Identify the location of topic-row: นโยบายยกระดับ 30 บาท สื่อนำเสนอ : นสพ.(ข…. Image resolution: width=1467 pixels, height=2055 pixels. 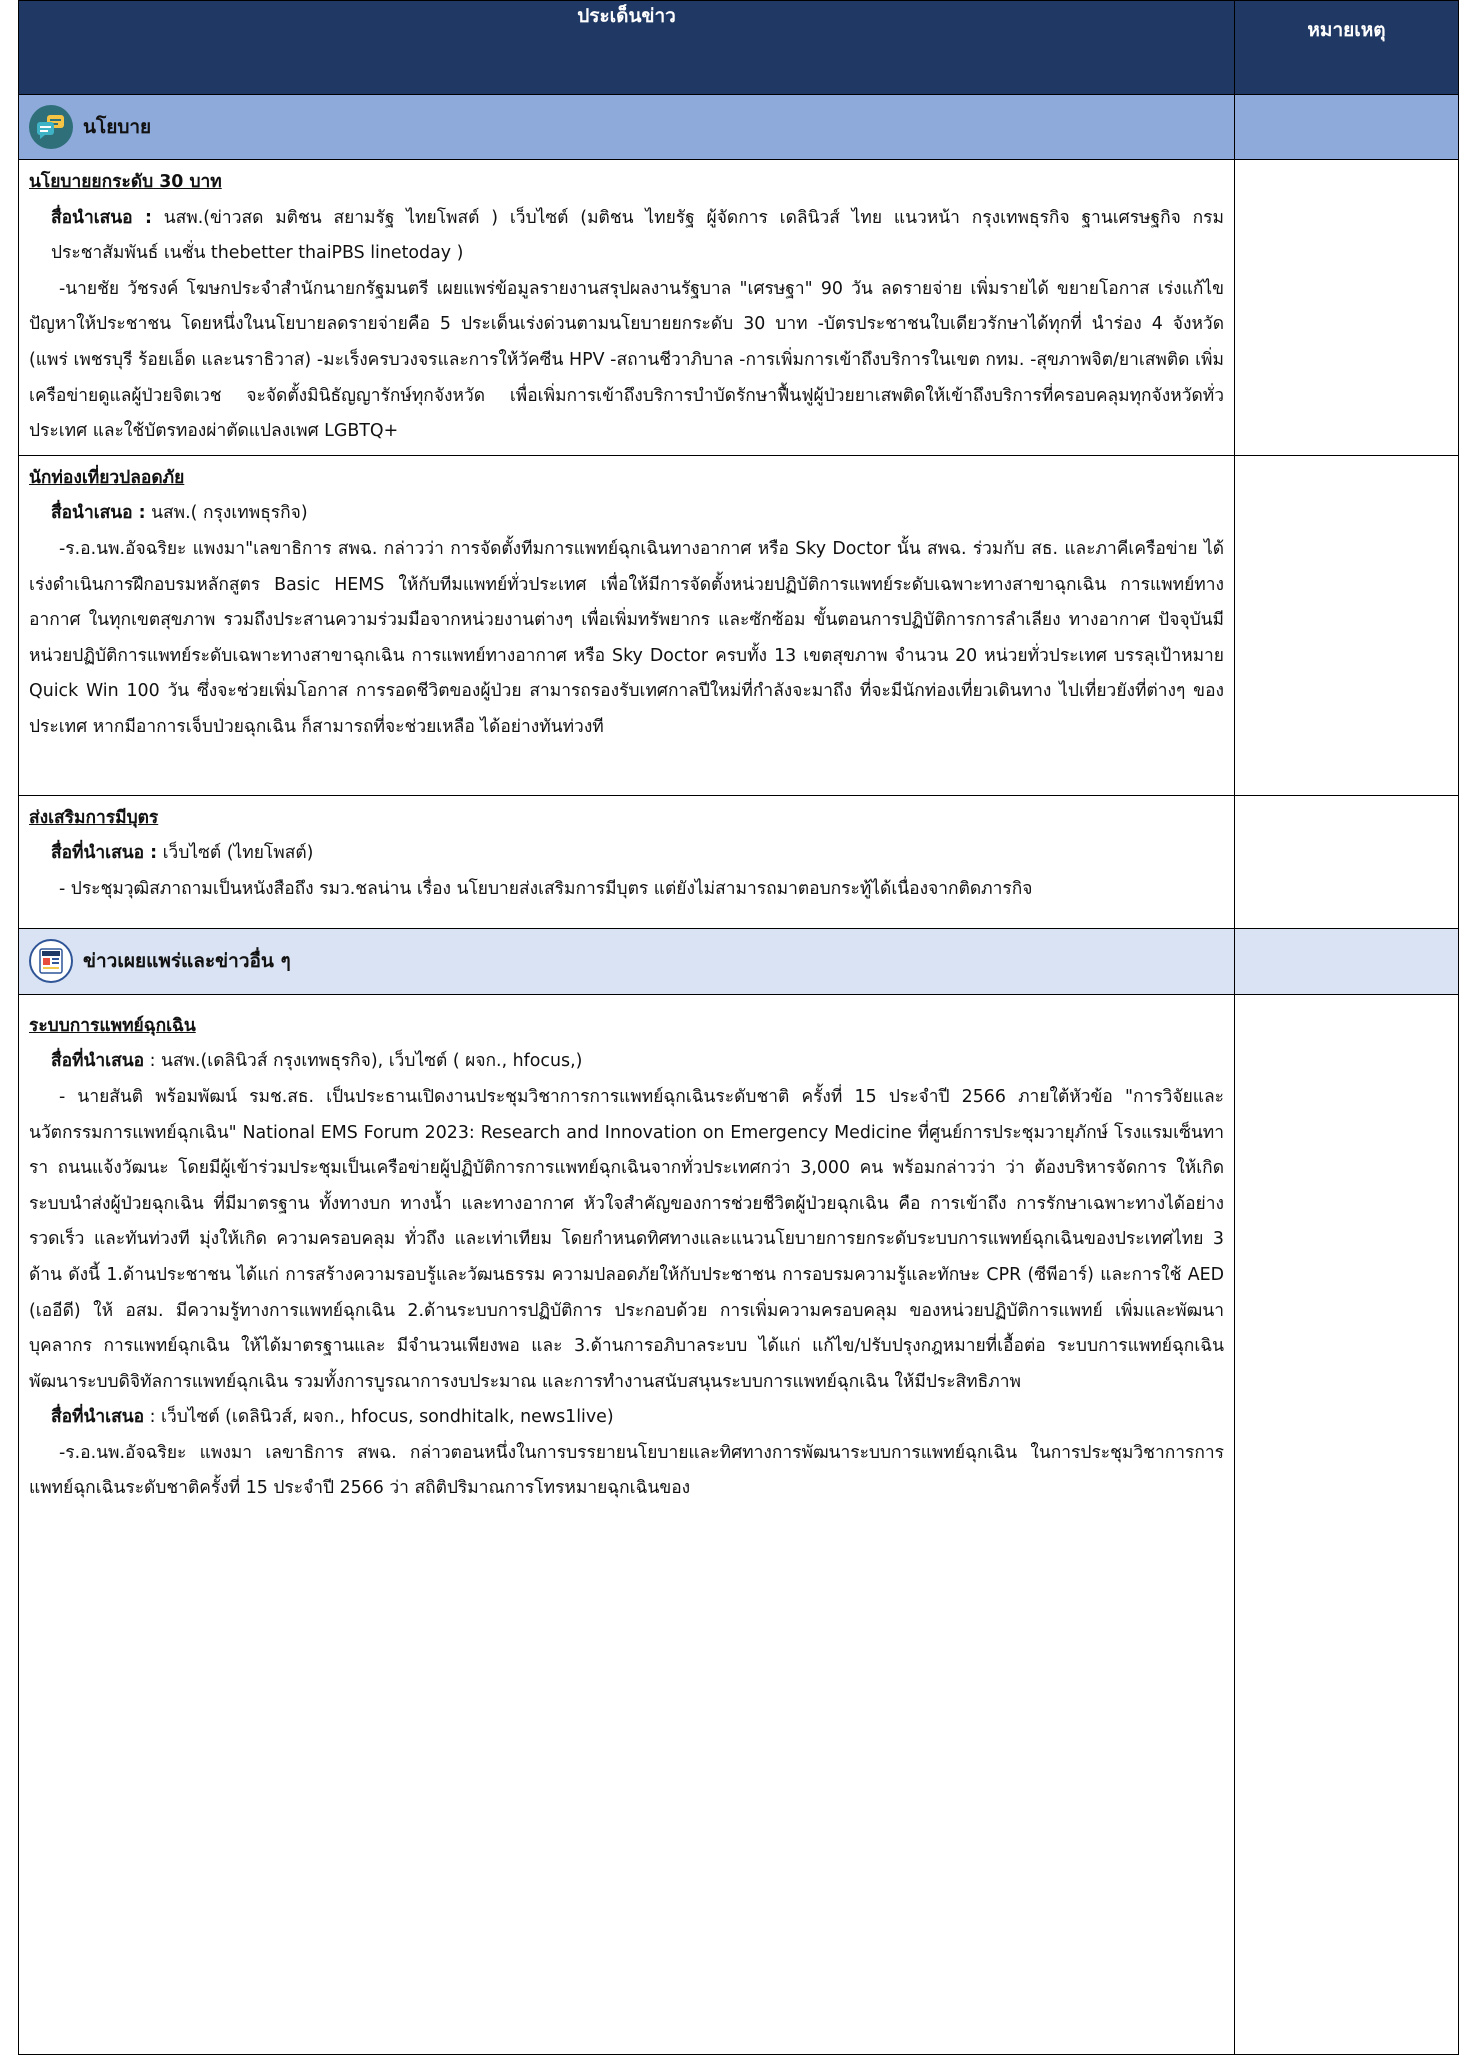
(738, 307).